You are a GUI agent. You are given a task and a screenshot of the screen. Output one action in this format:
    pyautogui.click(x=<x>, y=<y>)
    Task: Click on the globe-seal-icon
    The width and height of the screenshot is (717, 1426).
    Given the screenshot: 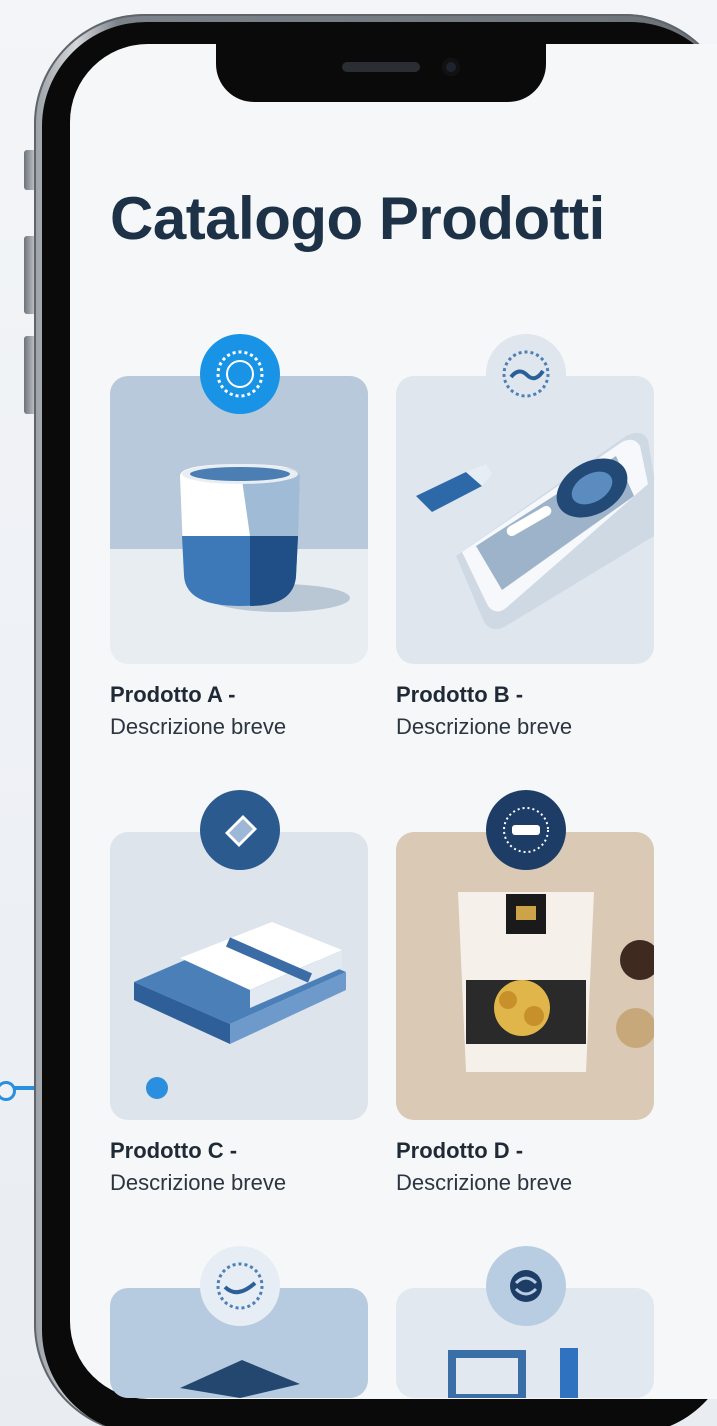 What is the action you would take?
    pyautogui.click(x=526, y=1286)
    